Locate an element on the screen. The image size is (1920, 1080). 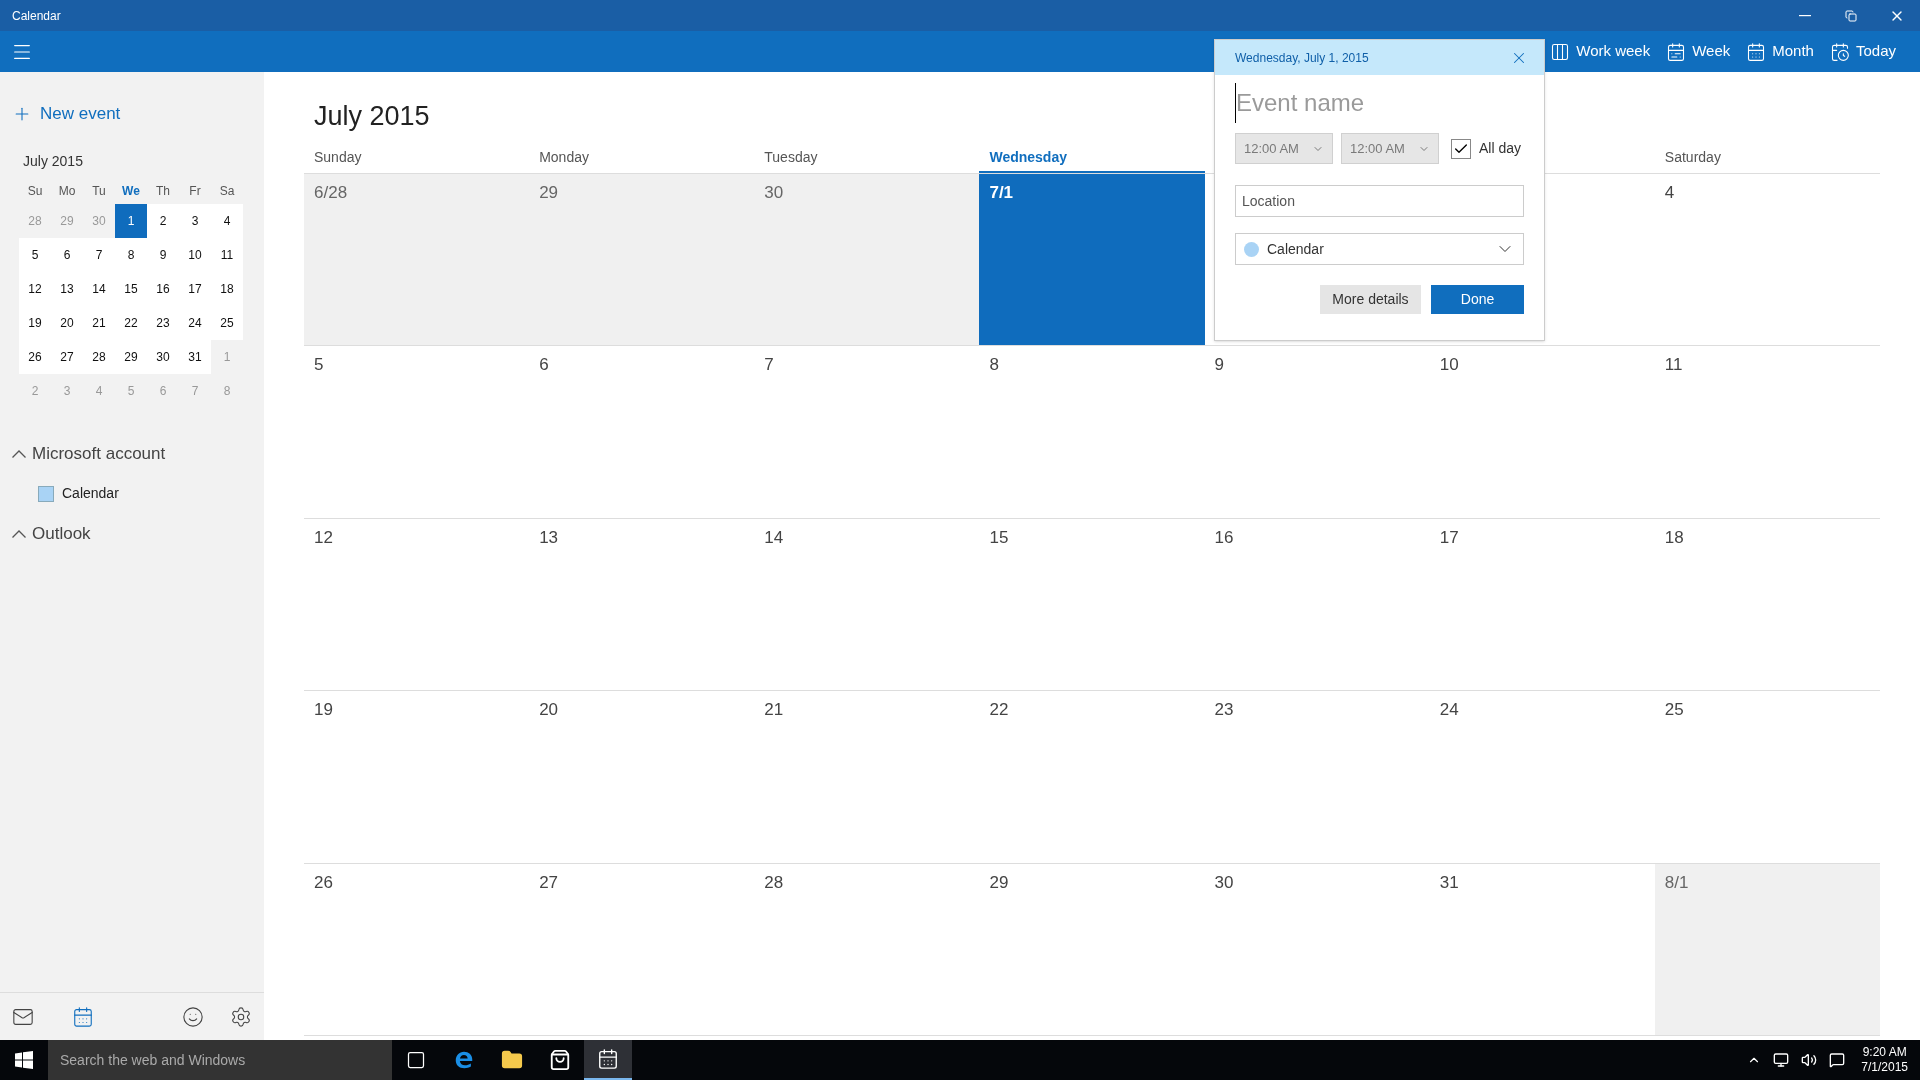
weekday-header: Sunday is located at coordinates (338, 157).